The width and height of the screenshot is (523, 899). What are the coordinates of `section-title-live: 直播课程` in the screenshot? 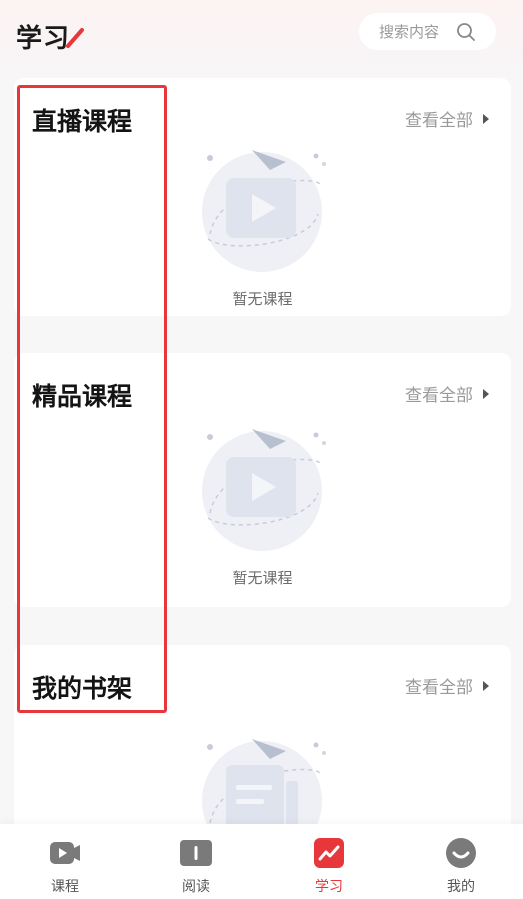 It's located at (82, 121).